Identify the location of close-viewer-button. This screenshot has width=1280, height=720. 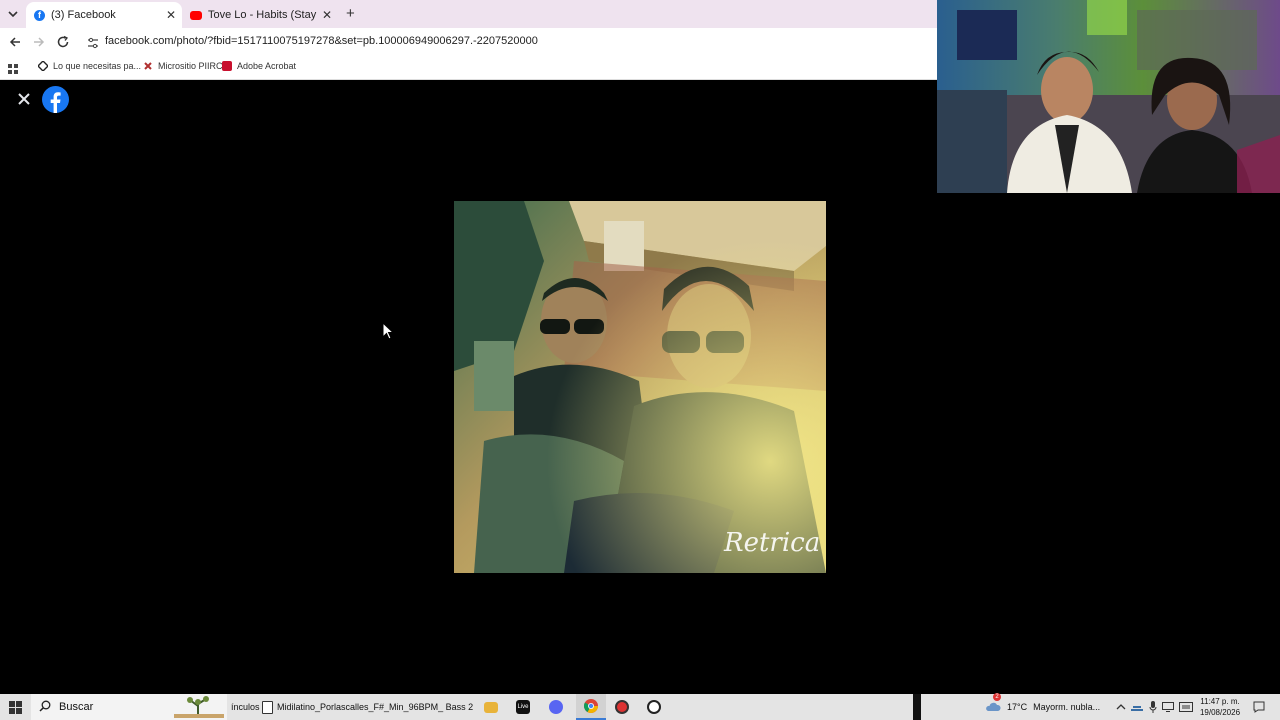
(24, 99).